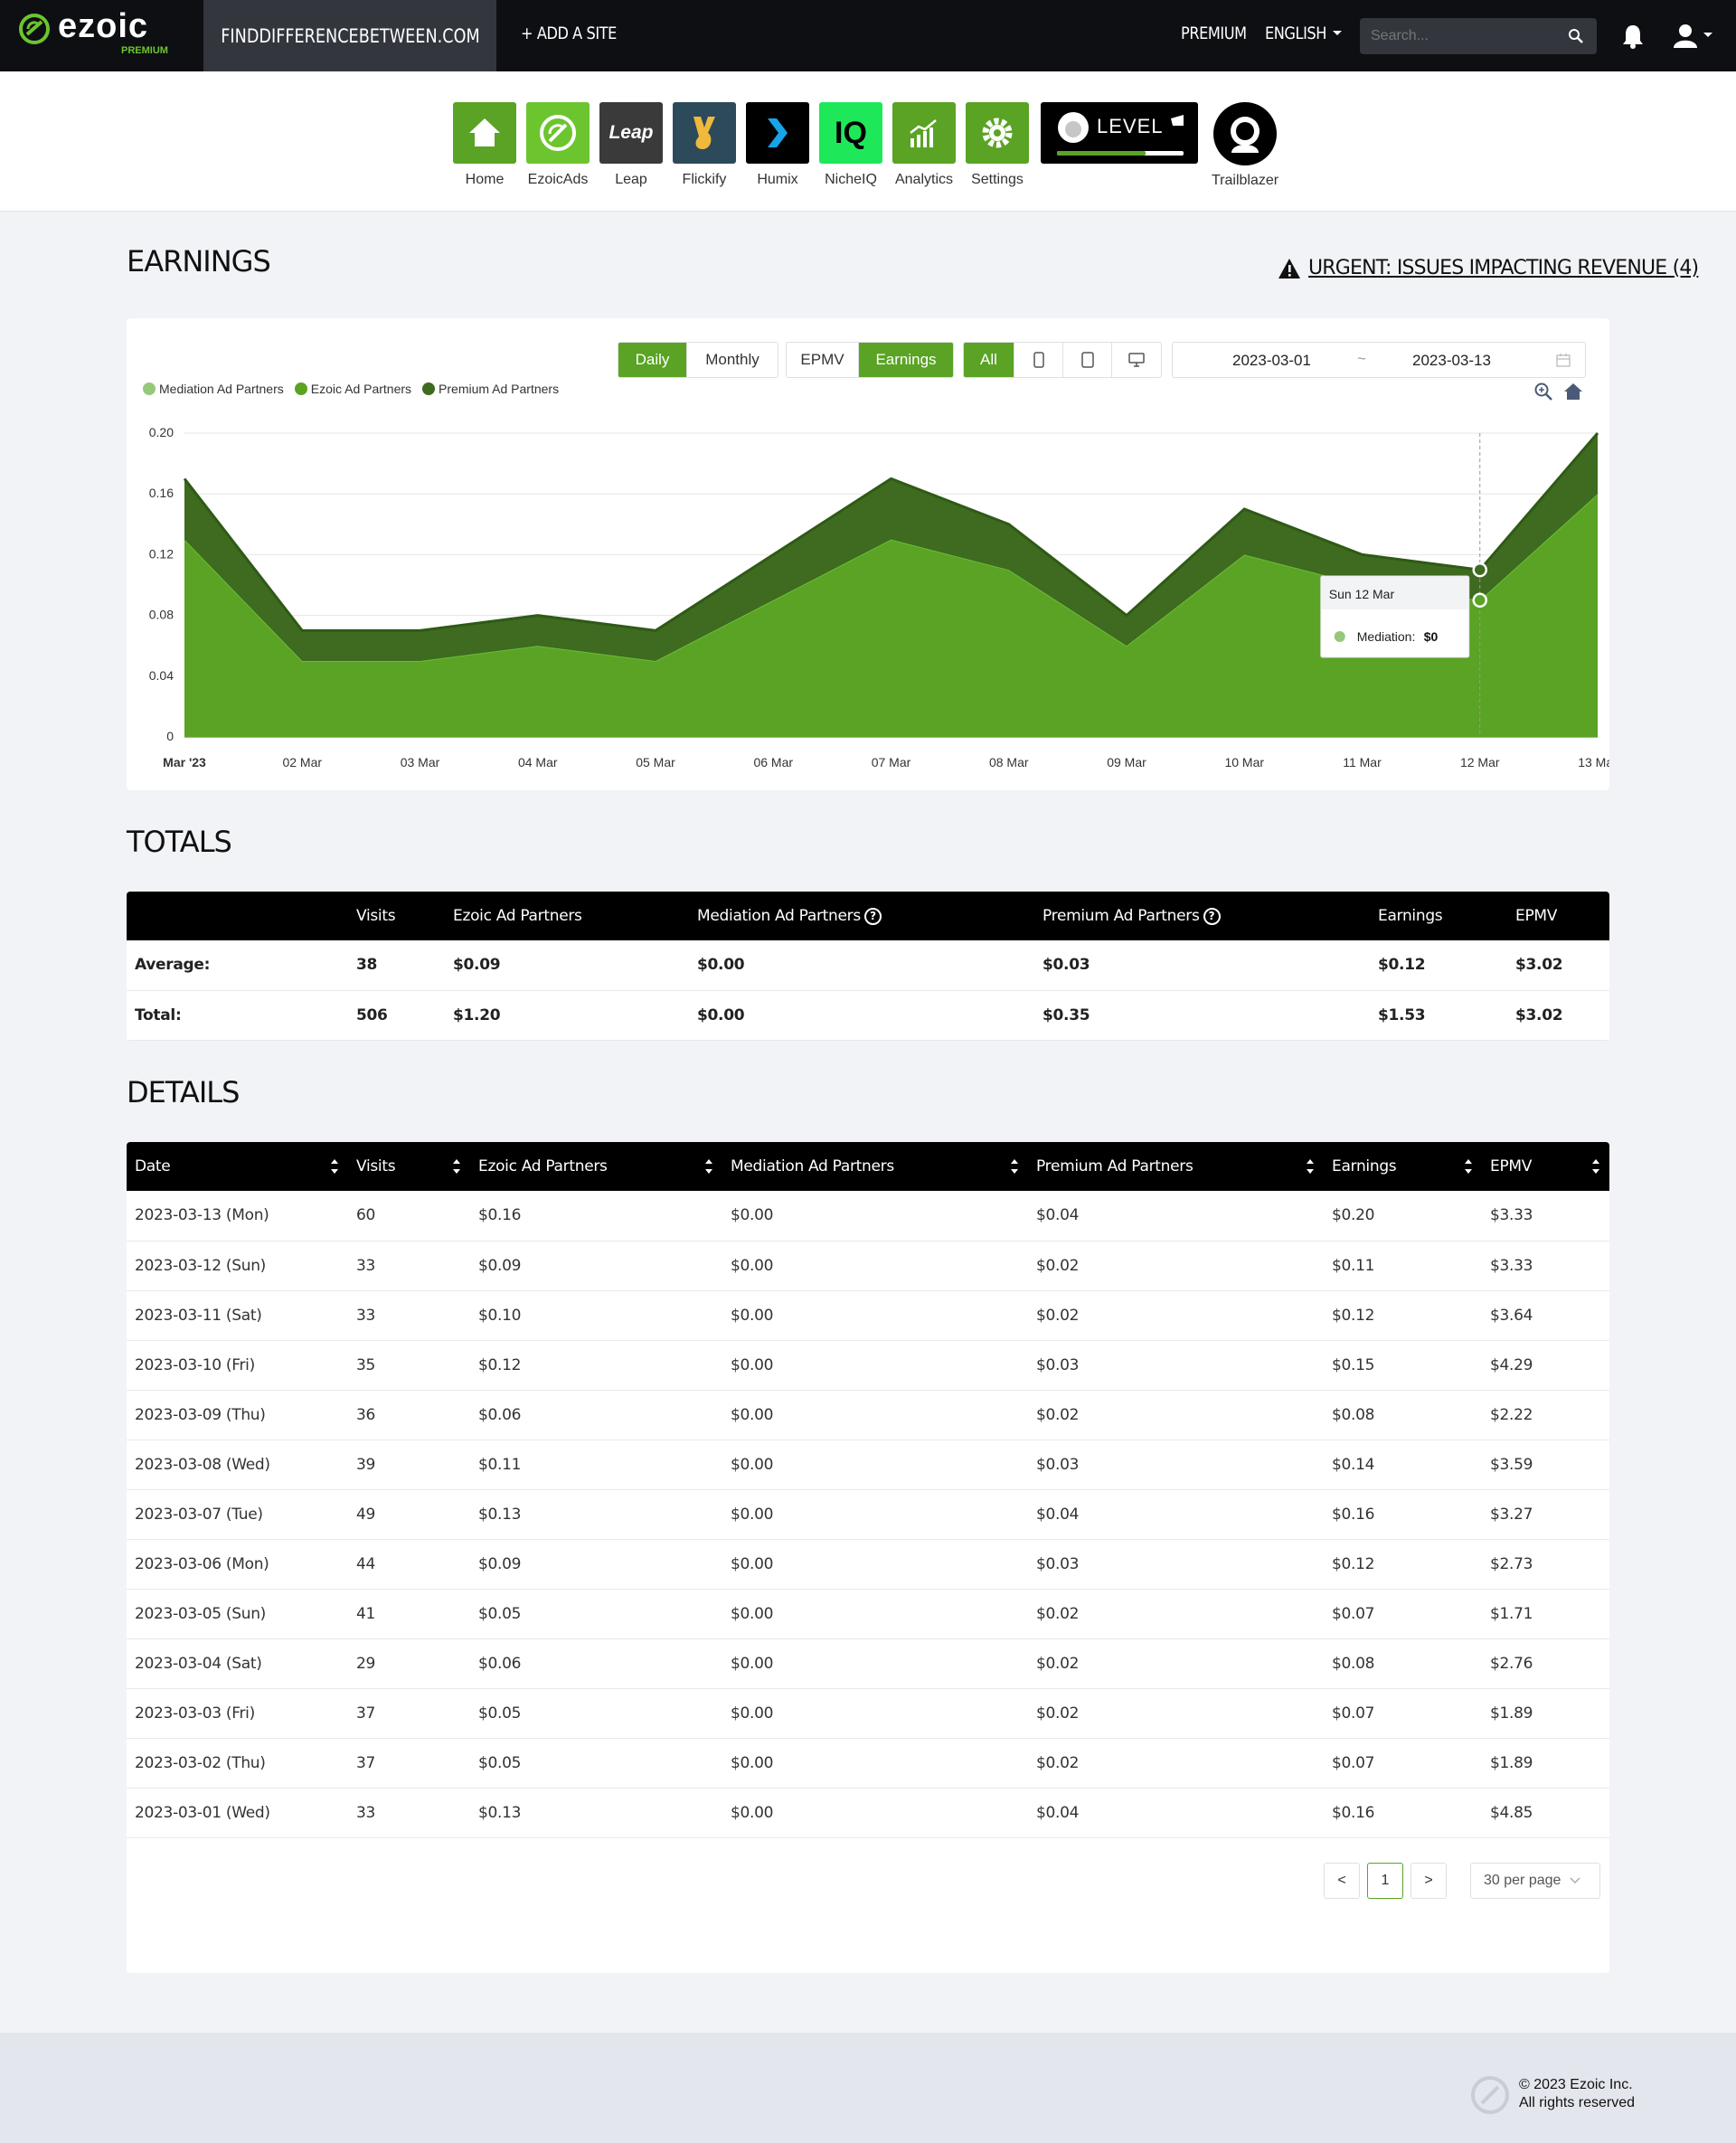  Describe the element at coordinates (1385, 1881) in the screenshot. I see `page-1-button: 1` at that location.